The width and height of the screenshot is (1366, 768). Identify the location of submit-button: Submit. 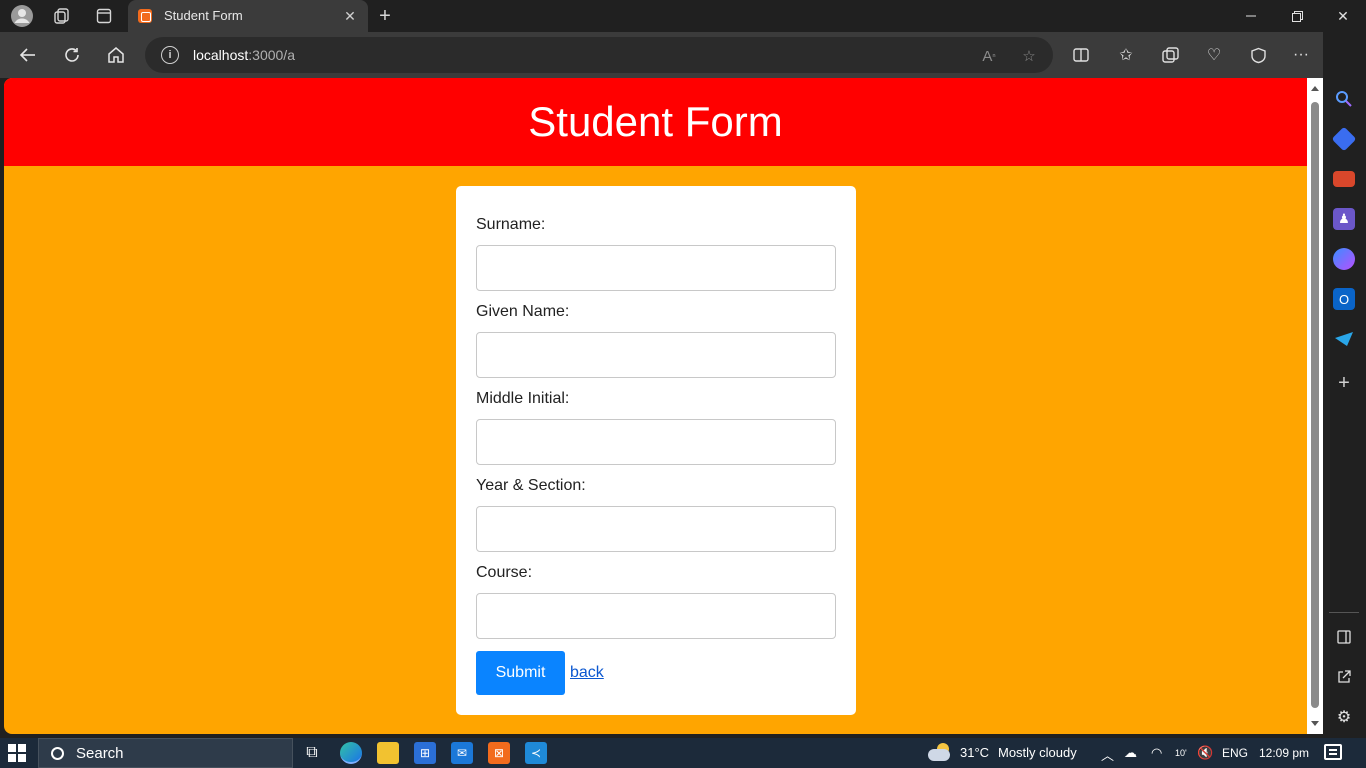
(520, 673).